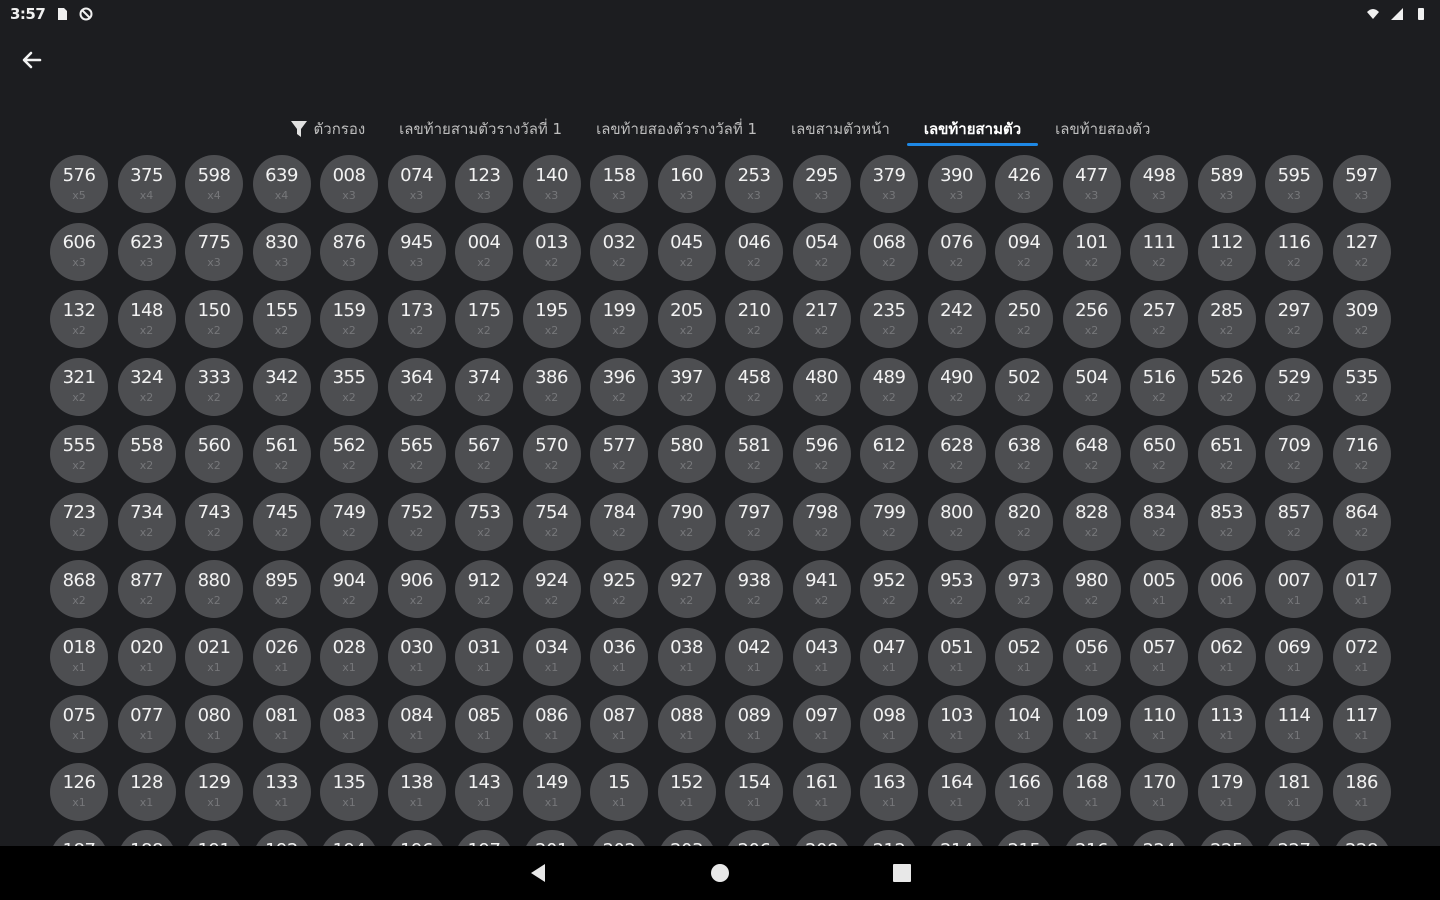 The height and width of the screenshot is (900, 1440). What do you see at coordinates (821, 319) in the screenshot?
I see `number-ball: 217 x2` at bounding box center [821, 319].